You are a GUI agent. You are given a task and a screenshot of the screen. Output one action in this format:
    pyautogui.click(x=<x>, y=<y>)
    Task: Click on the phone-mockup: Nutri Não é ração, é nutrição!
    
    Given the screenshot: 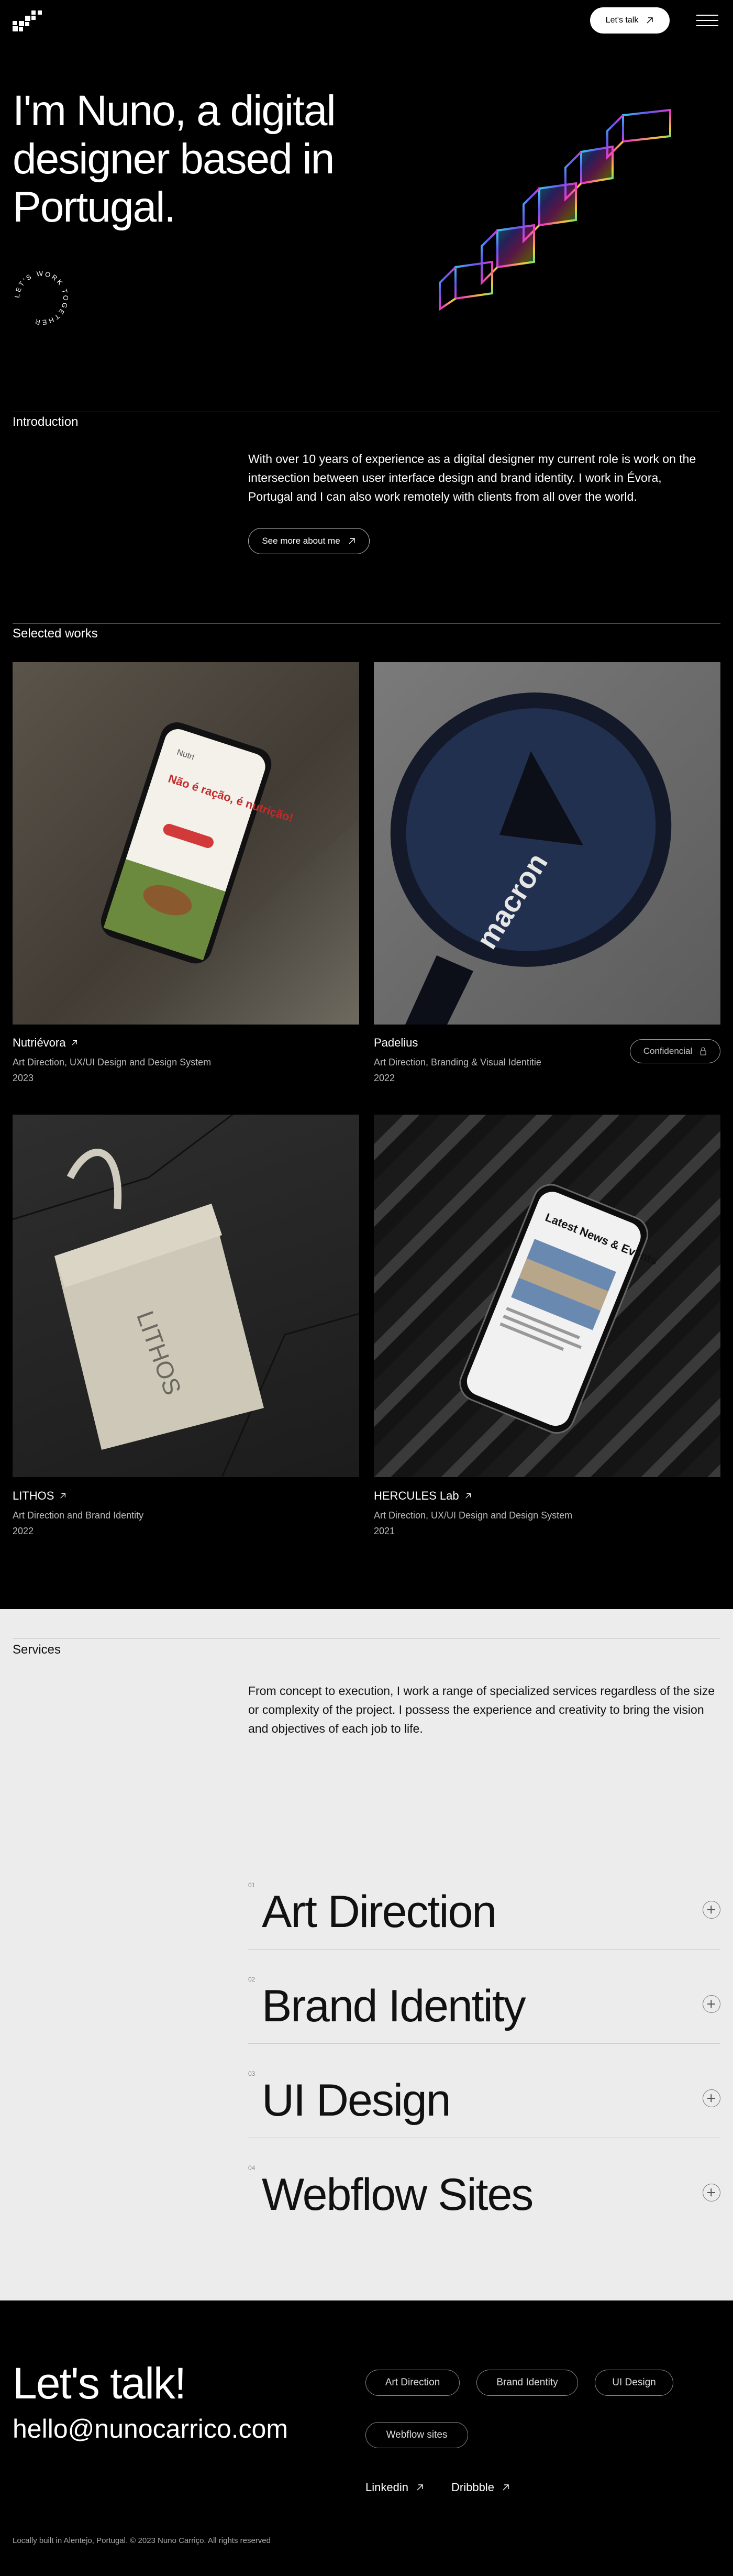 What is the action you would take?
    pyautogui.click(x=186, y=843)
    